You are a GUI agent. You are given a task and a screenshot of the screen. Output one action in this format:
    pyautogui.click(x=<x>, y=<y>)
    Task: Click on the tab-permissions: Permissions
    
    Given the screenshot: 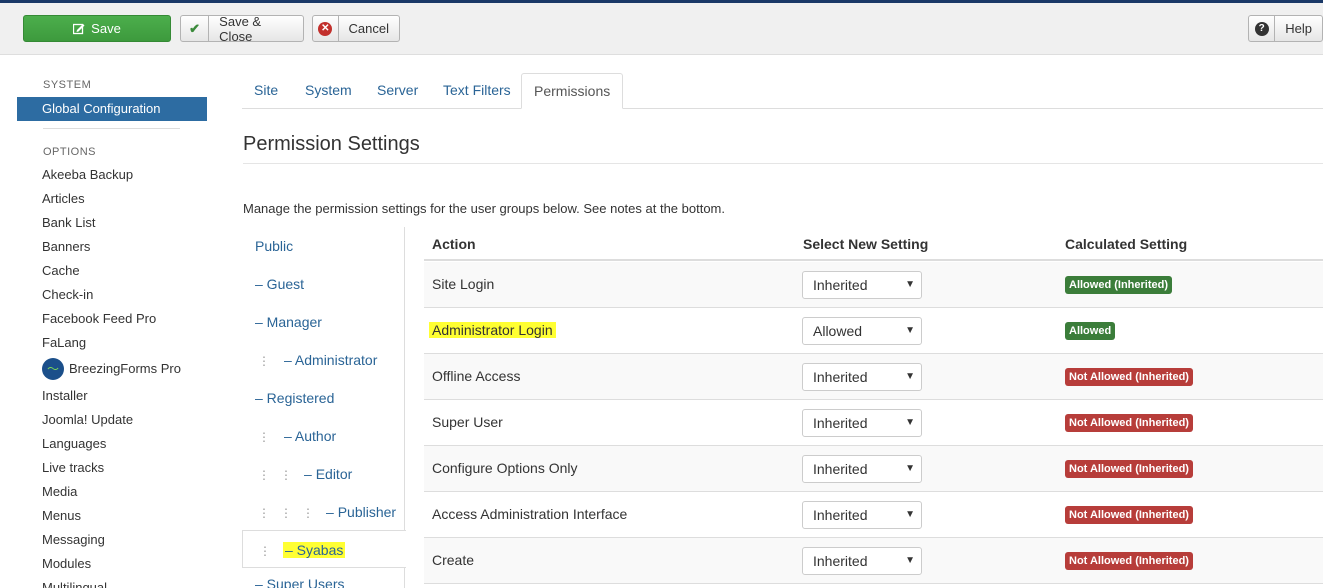 What is the action you would take?
    pyautogui.click(x=572, y=91)
    